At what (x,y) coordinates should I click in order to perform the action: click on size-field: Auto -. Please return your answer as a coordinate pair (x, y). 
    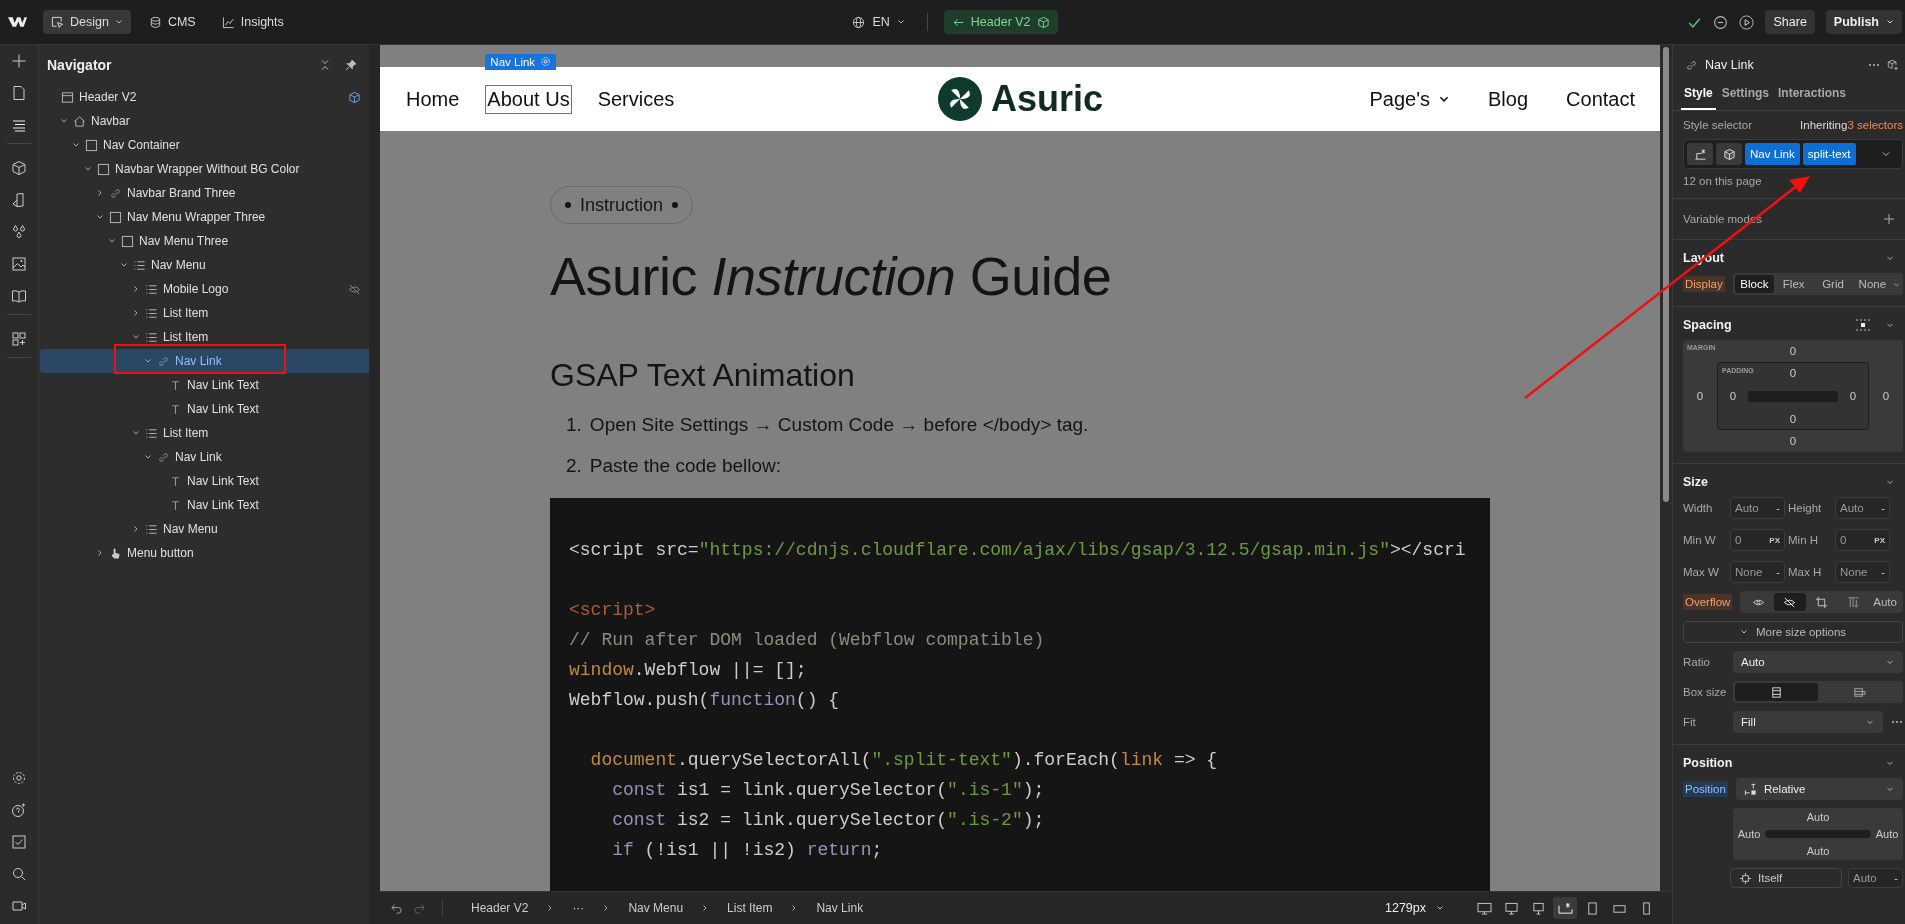
    Looking at the image, I should click on (1757, 508).